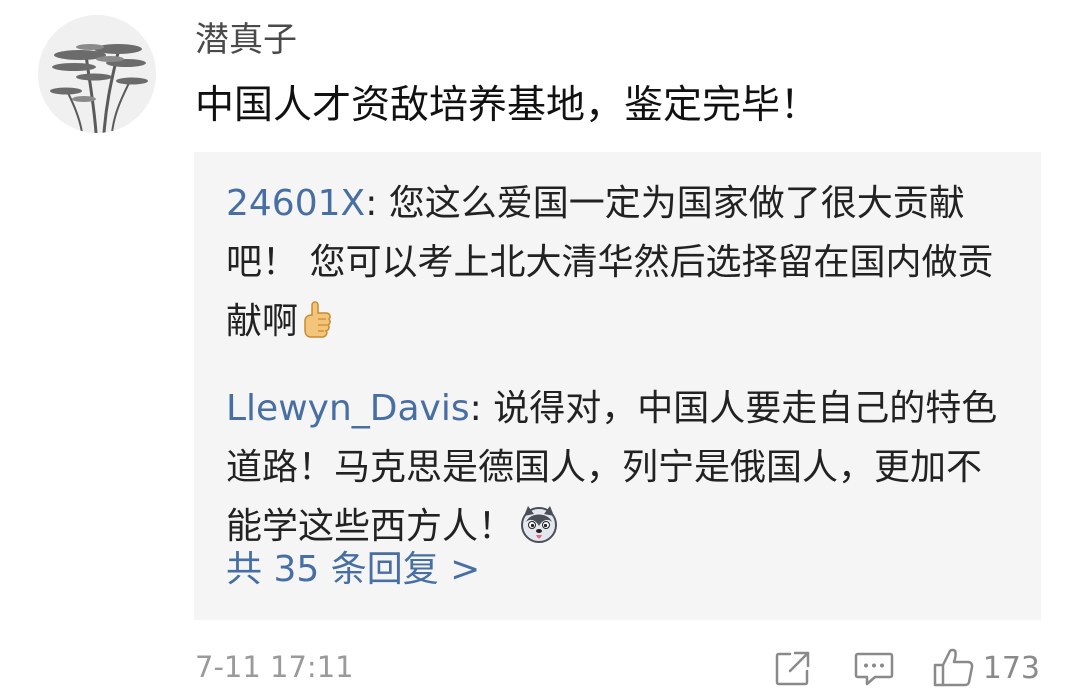 The height and width of the screenshot is (696, 1080). Describe the element at coordinates (246, 40) in the screenshot. I see `comment-username: 潜真子` at that location.